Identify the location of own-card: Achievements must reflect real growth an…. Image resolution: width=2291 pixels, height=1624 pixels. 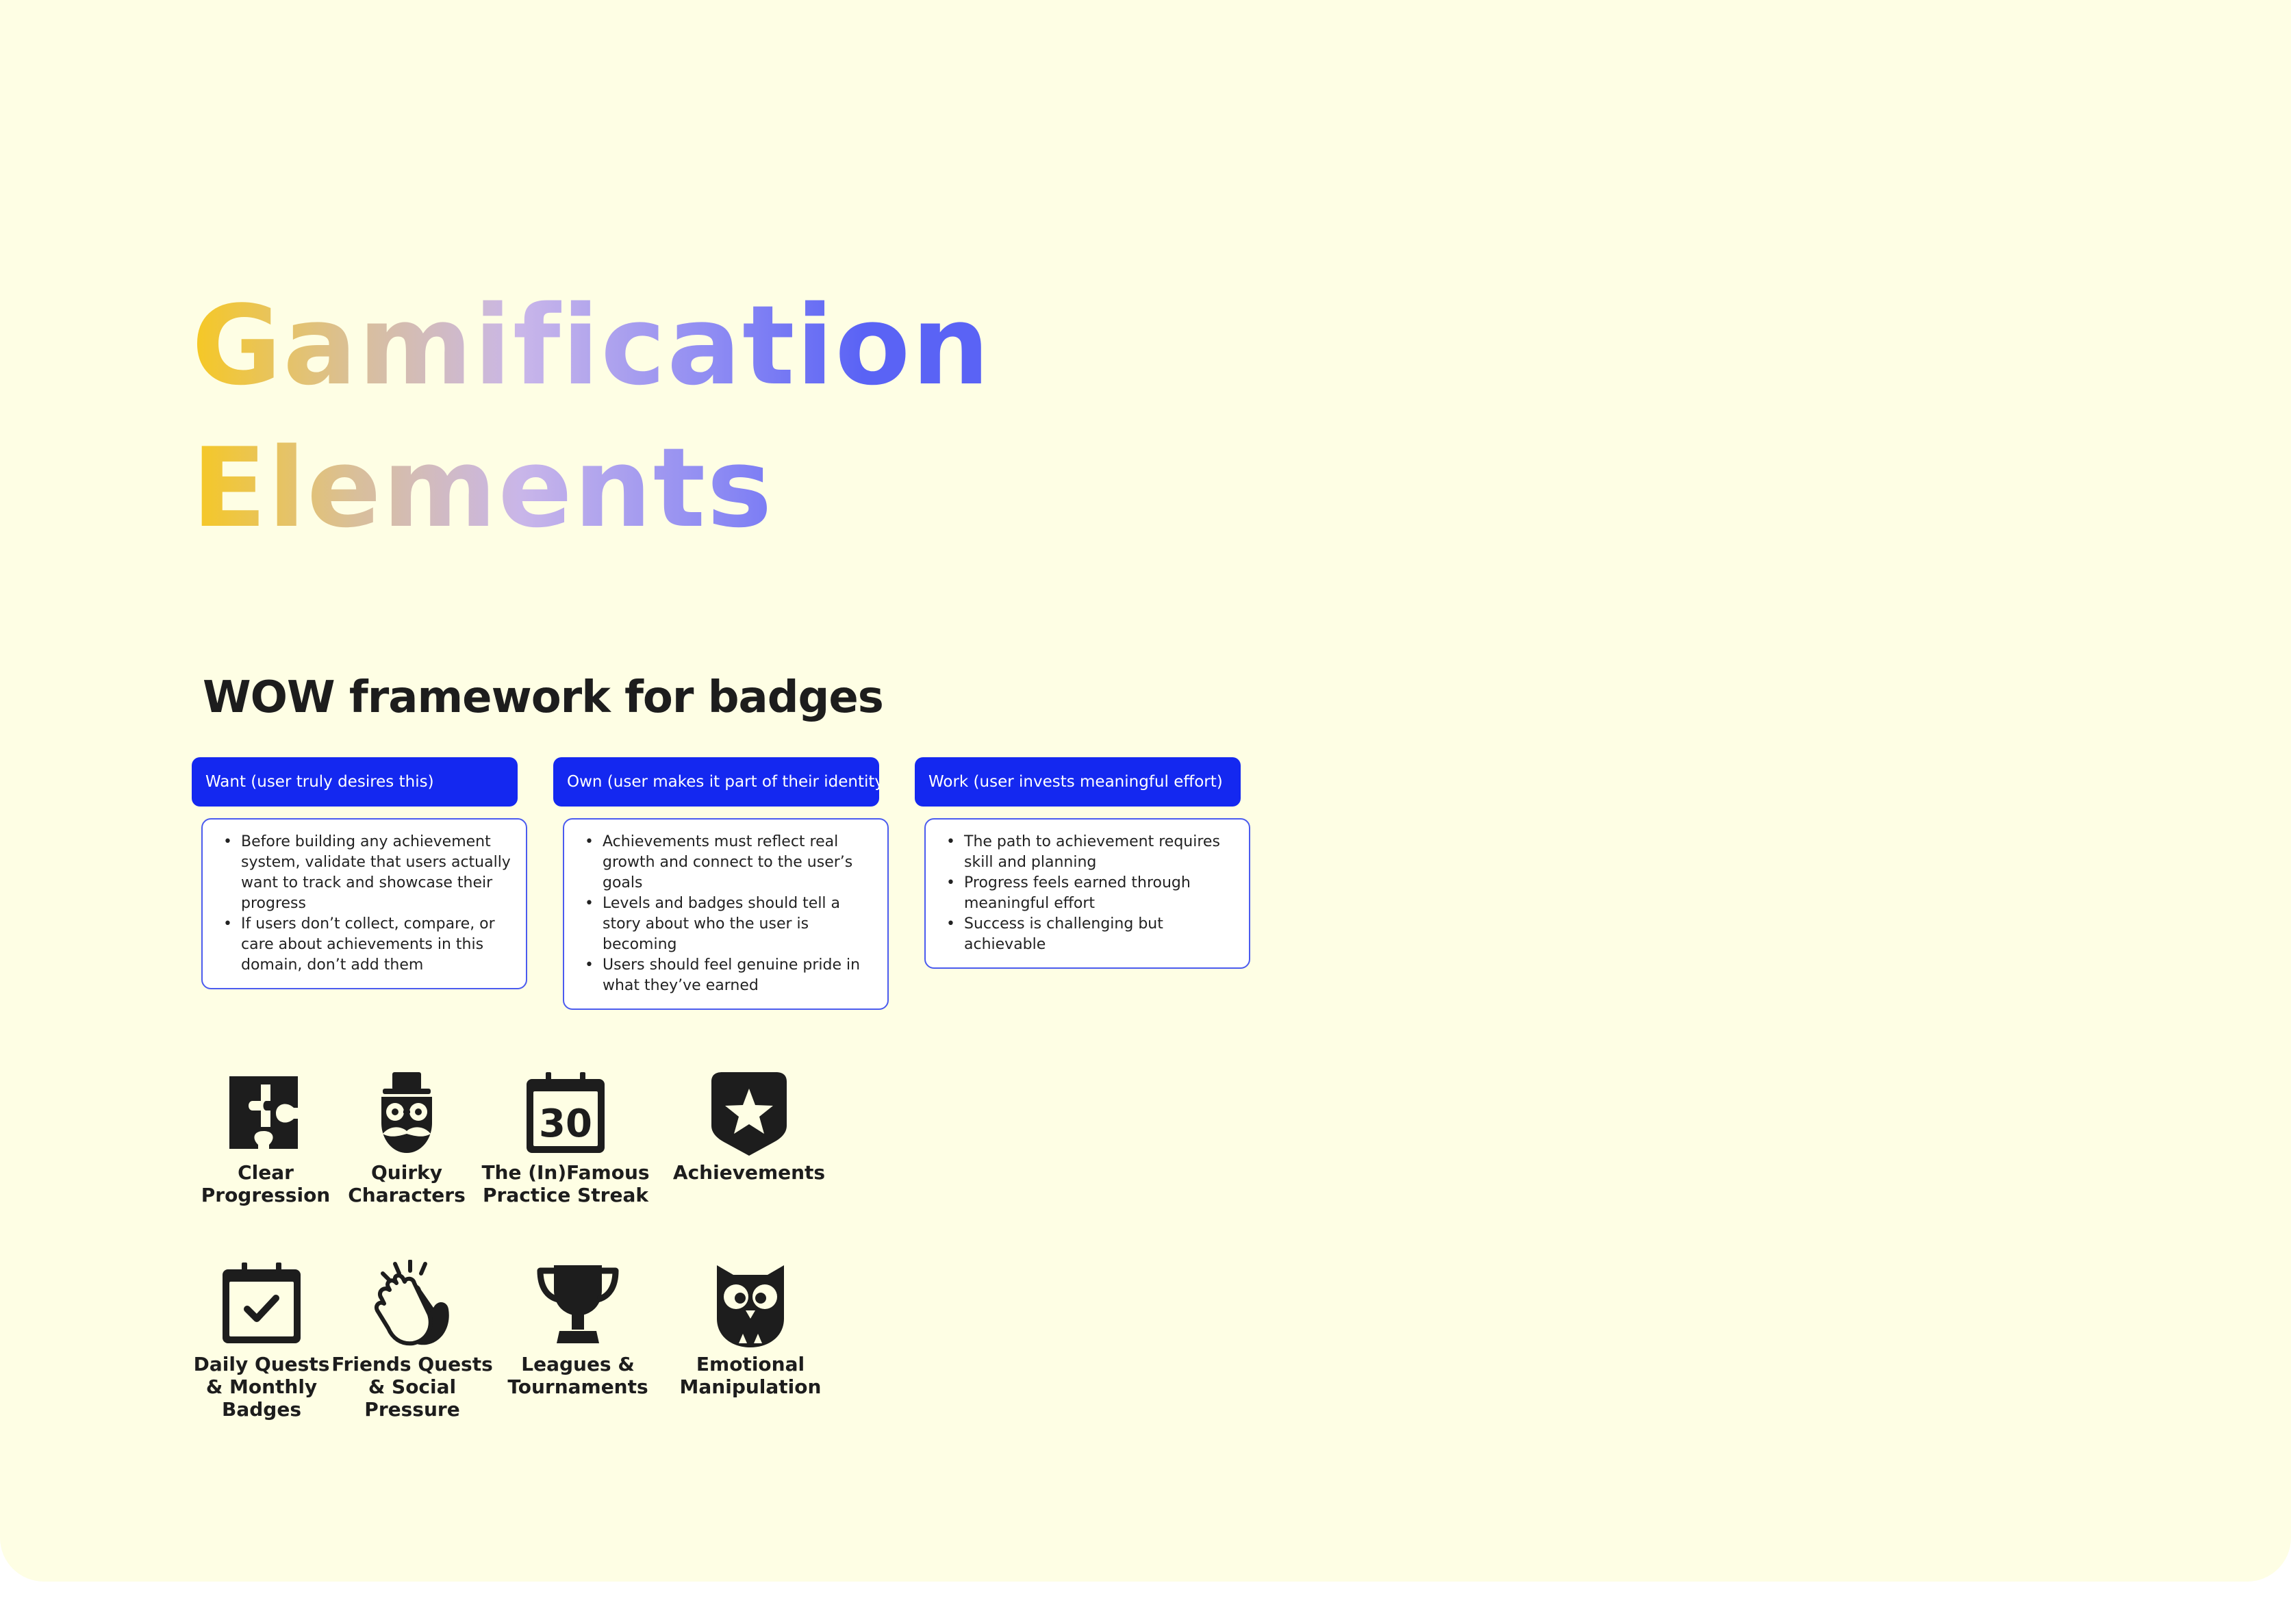
(726, 914).